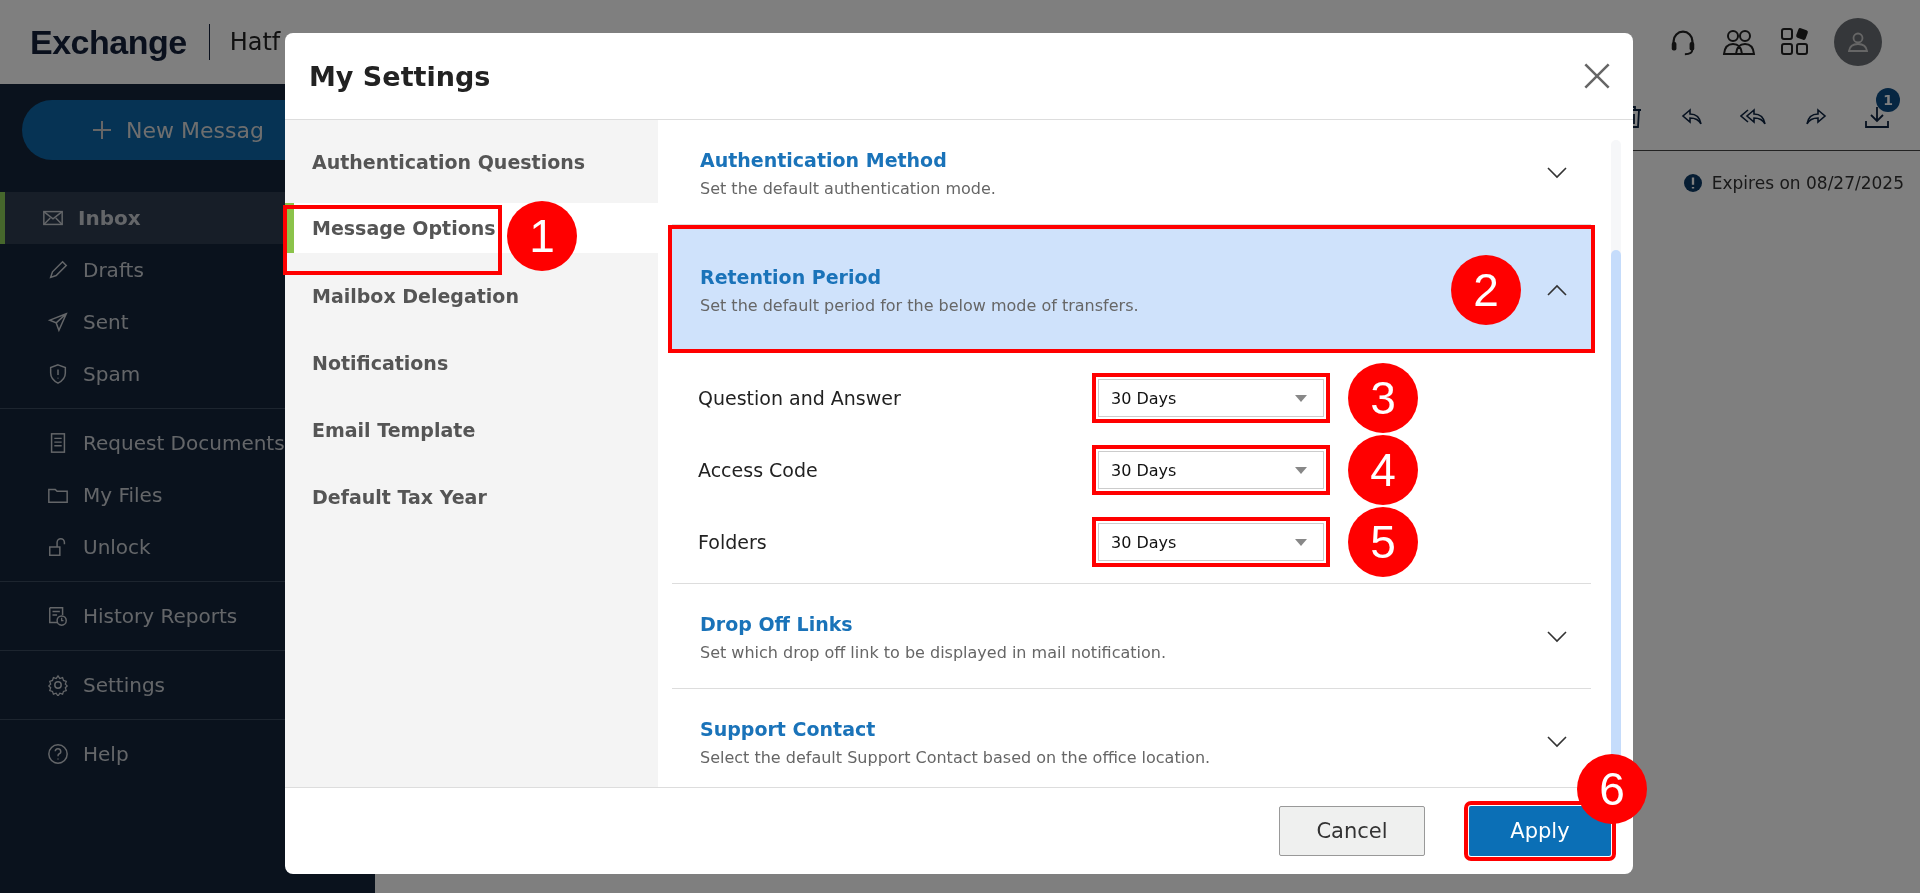 The image size is (1920, 893). What do you see at coordinates (920, 305) in the screenshot?
I see `section-description: Set the default period for the below mode of transfers.` at bounding box center [920, 305].